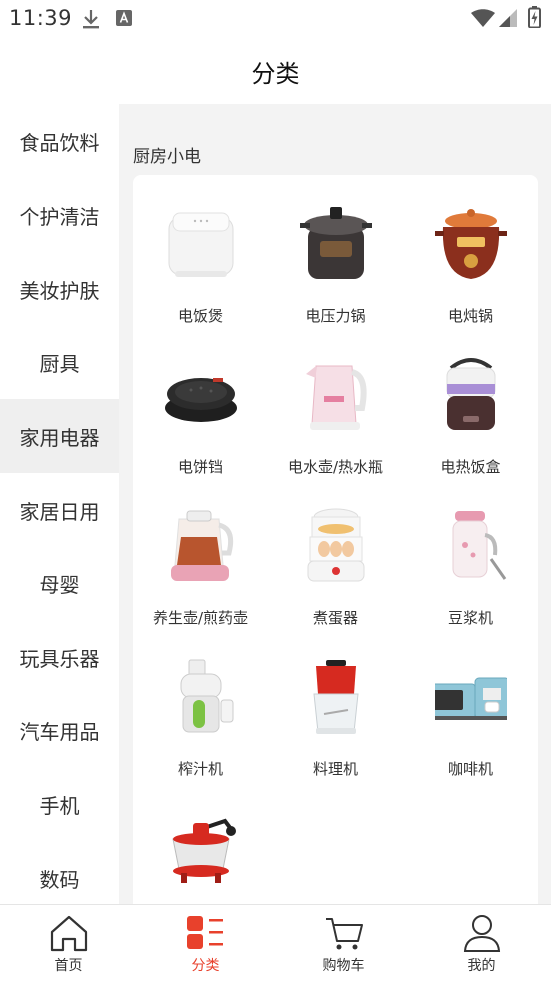  Describe the element at coordinates (205, 966) in the screenshot. I see `nav-label: 分类` at that location.